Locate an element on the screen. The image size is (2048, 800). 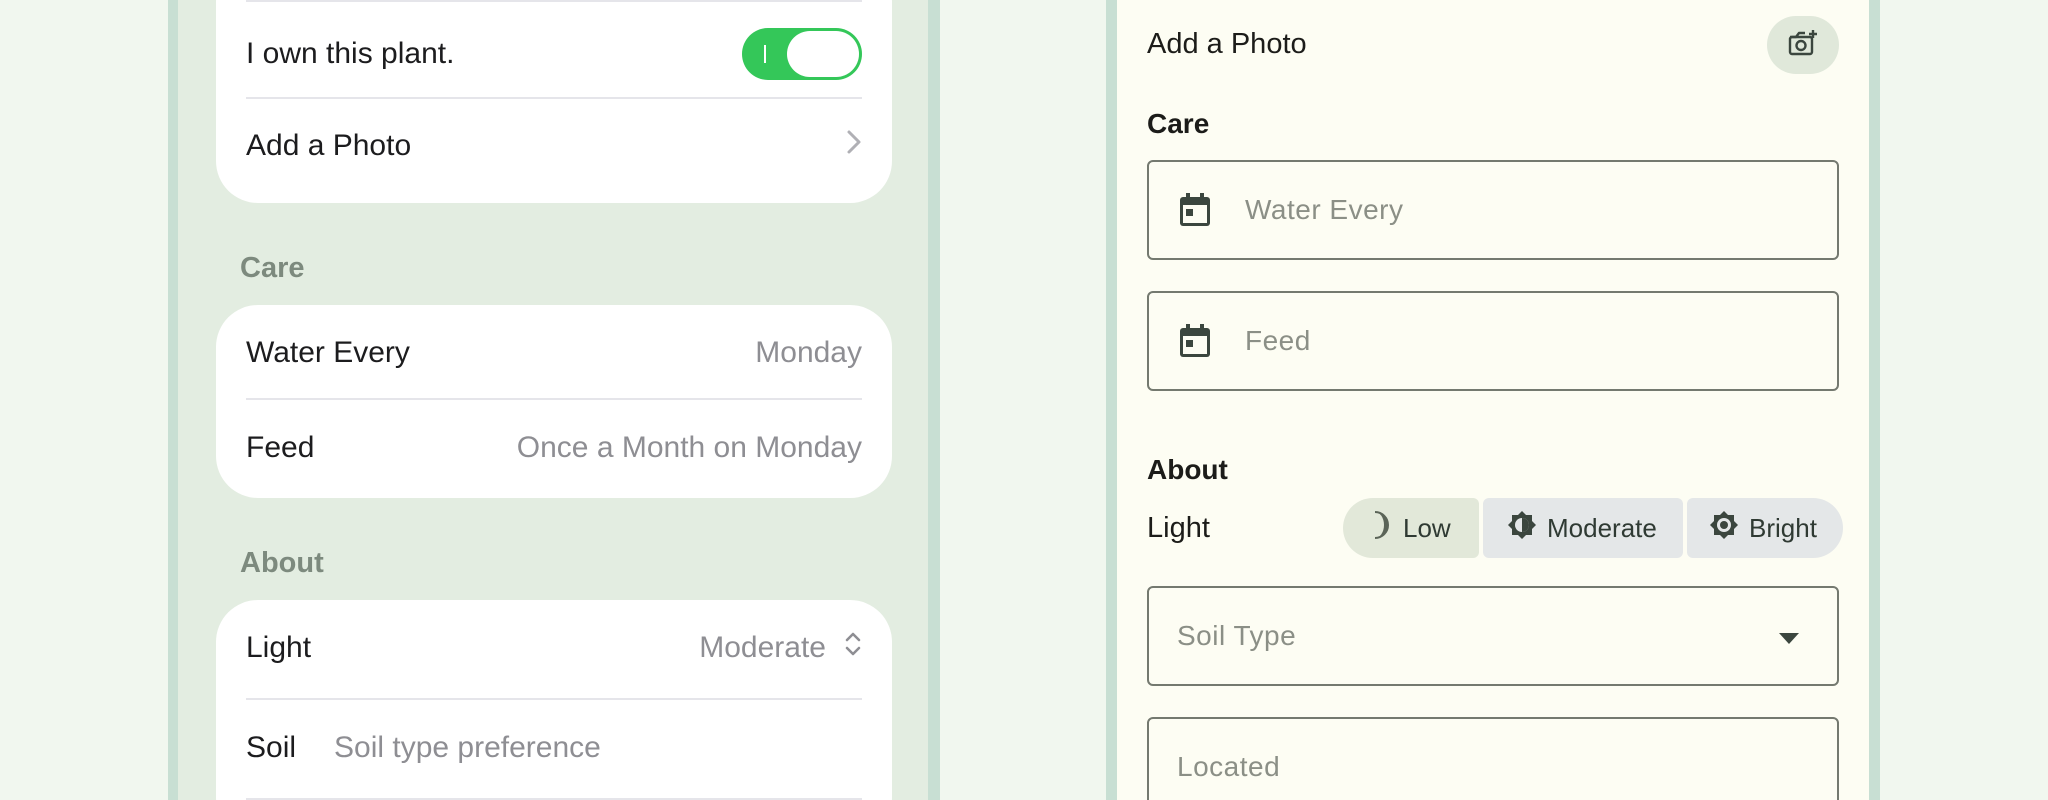
light-option-label: Bright is located at coordinates (1783, 527).